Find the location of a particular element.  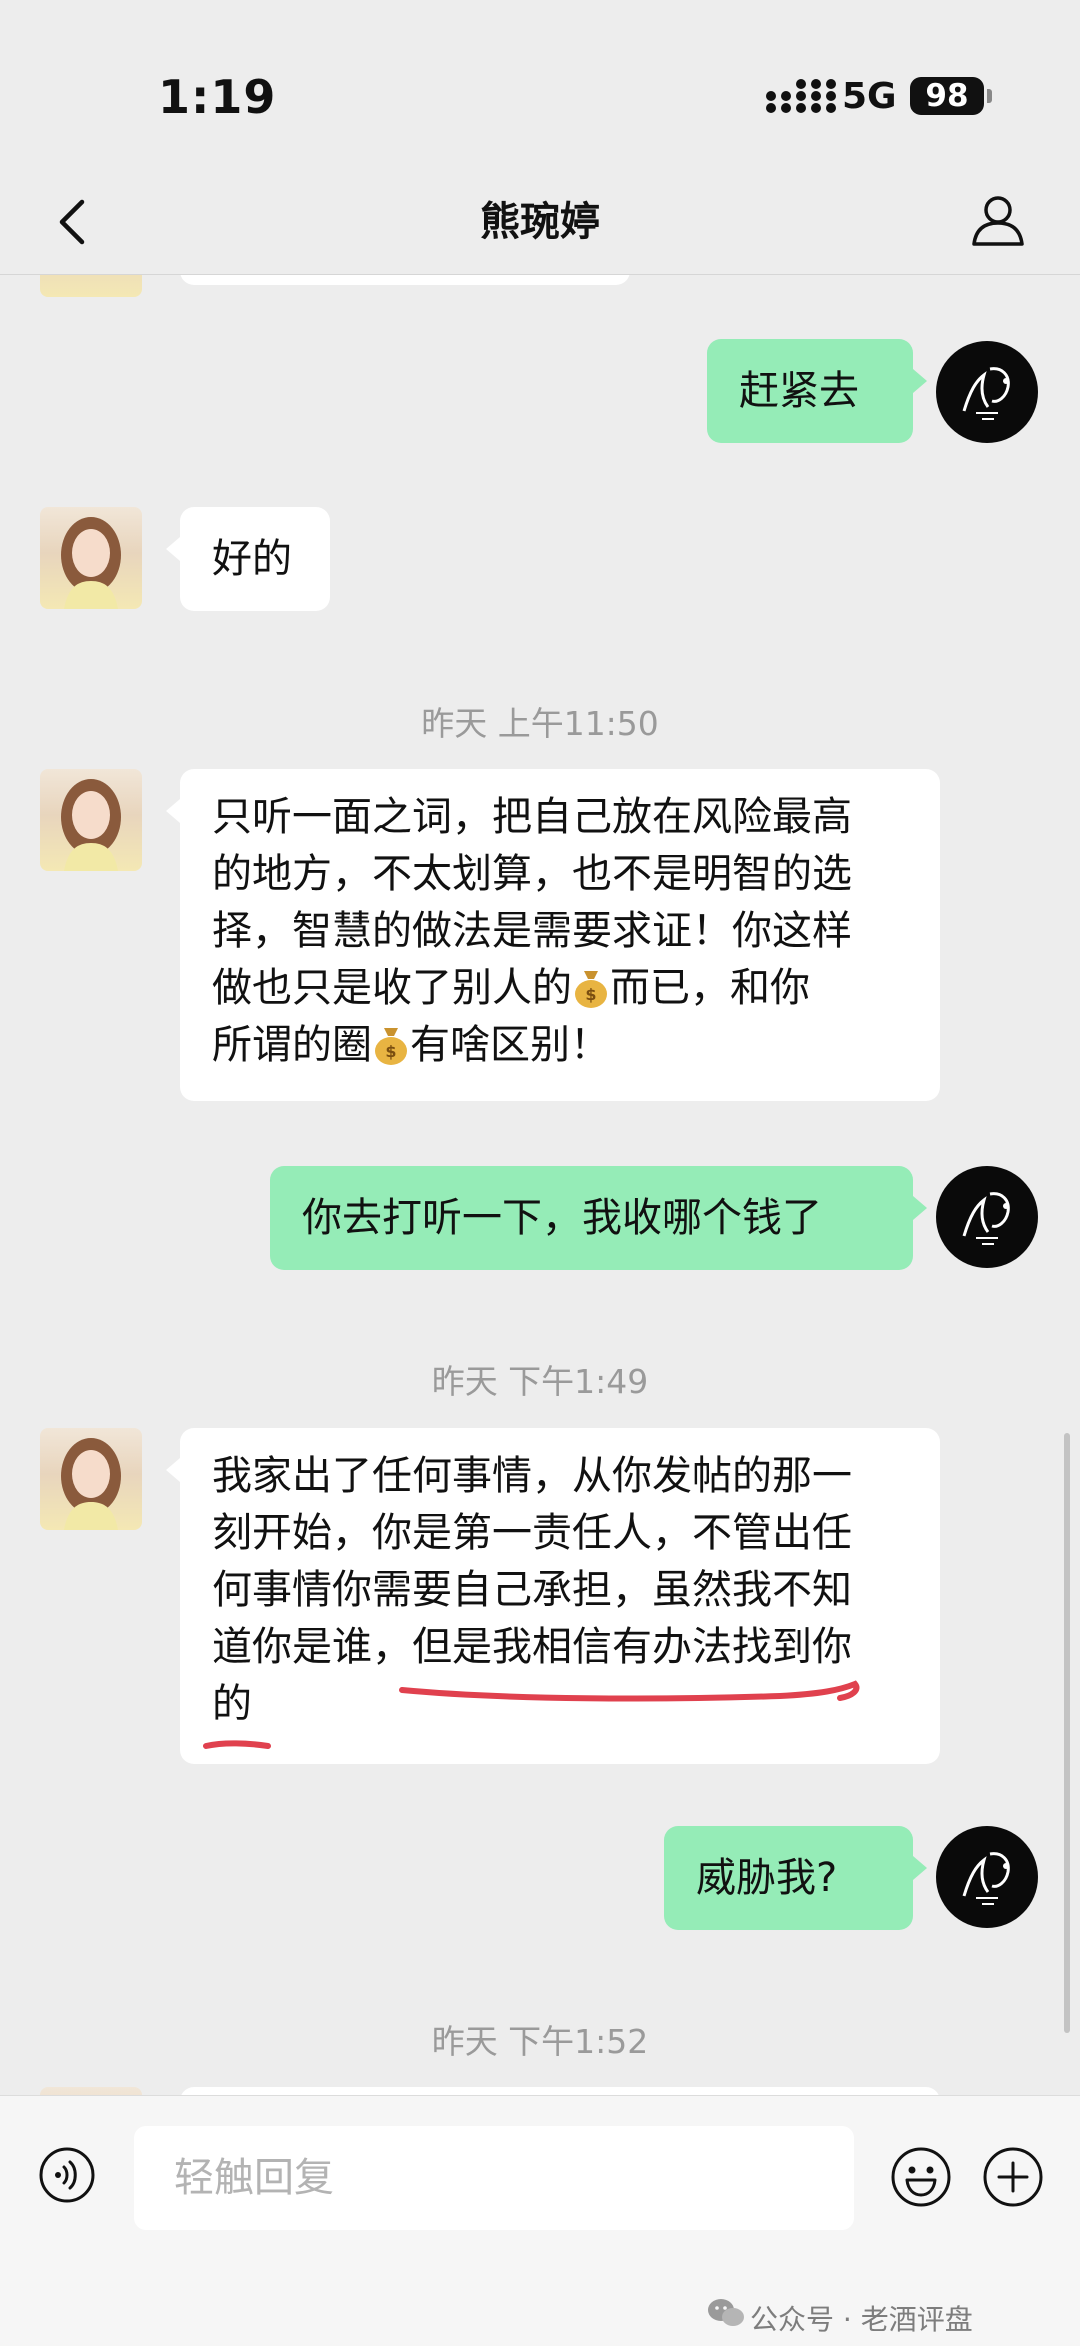

emoji-icon is located at coordinates (921, 2177).